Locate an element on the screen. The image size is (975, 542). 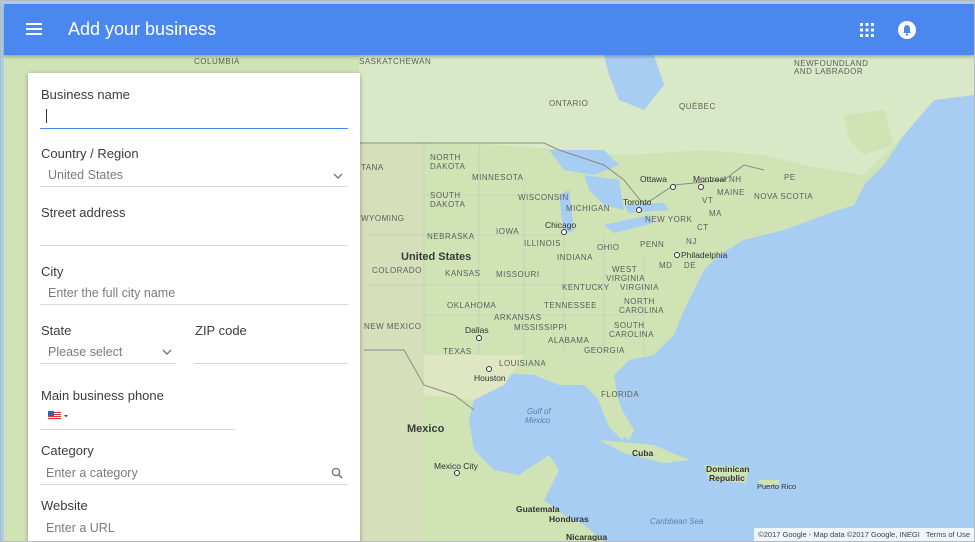
search-icon is located at coordinates (337, 473).